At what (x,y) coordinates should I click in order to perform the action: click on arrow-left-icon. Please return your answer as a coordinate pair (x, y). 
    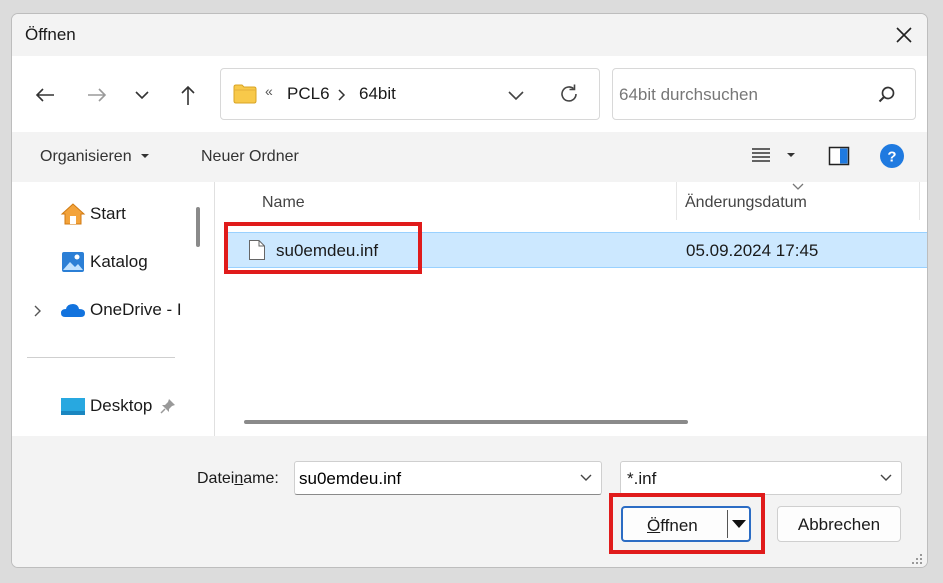
    Looking at the image, I should click on (44, 95).